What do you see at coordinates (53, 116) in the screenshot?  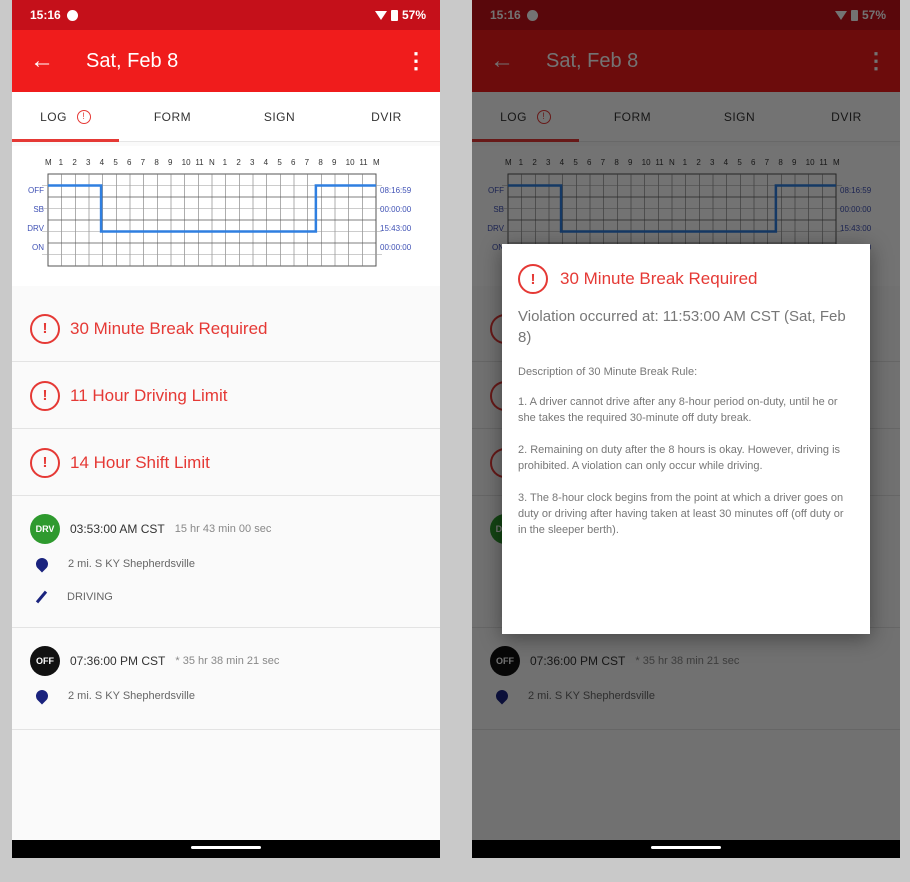 I see `tab-log-label: LOG` at bounding box center [53, 116].